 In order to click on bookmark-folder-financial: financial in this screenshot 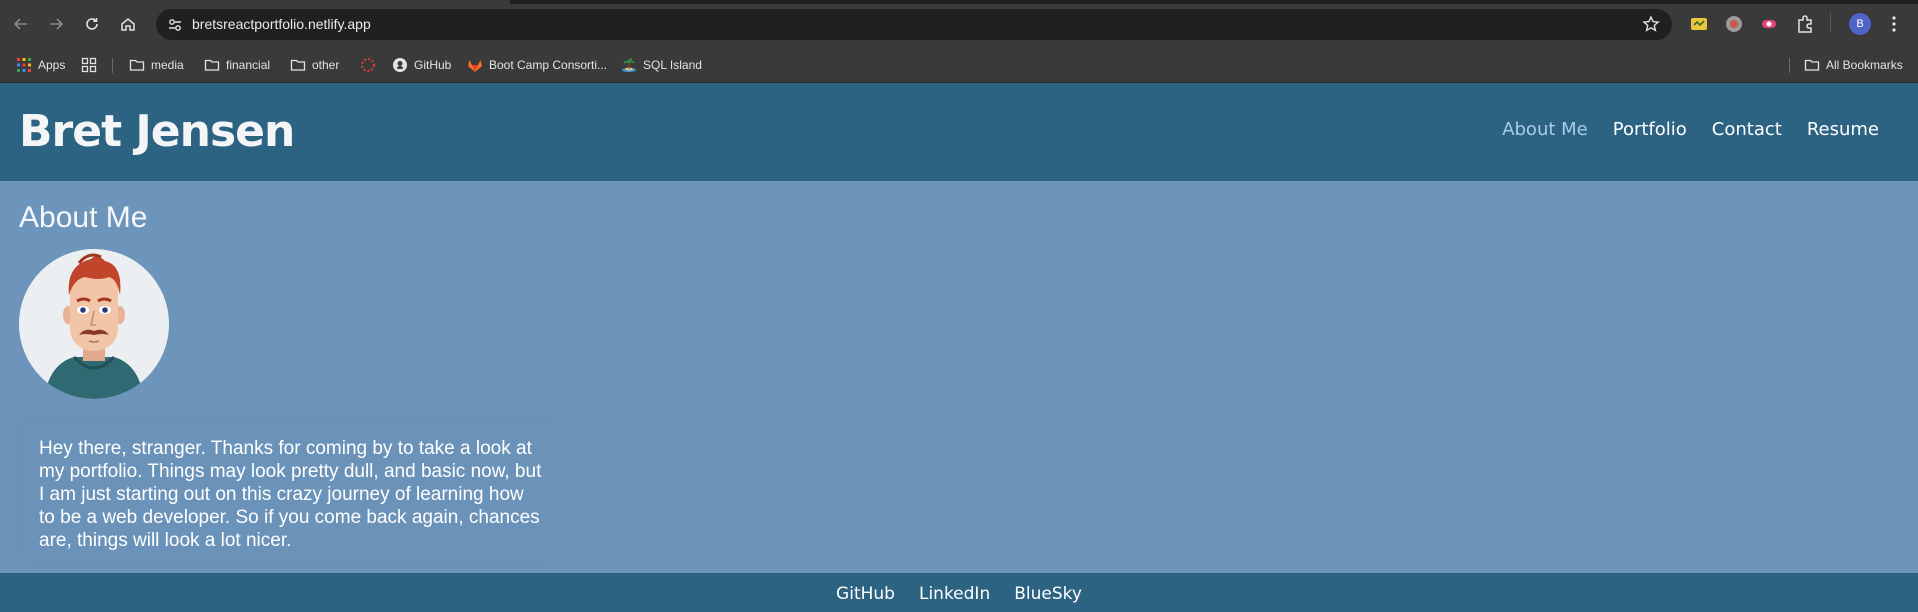, I will do `click(237, 65)`.